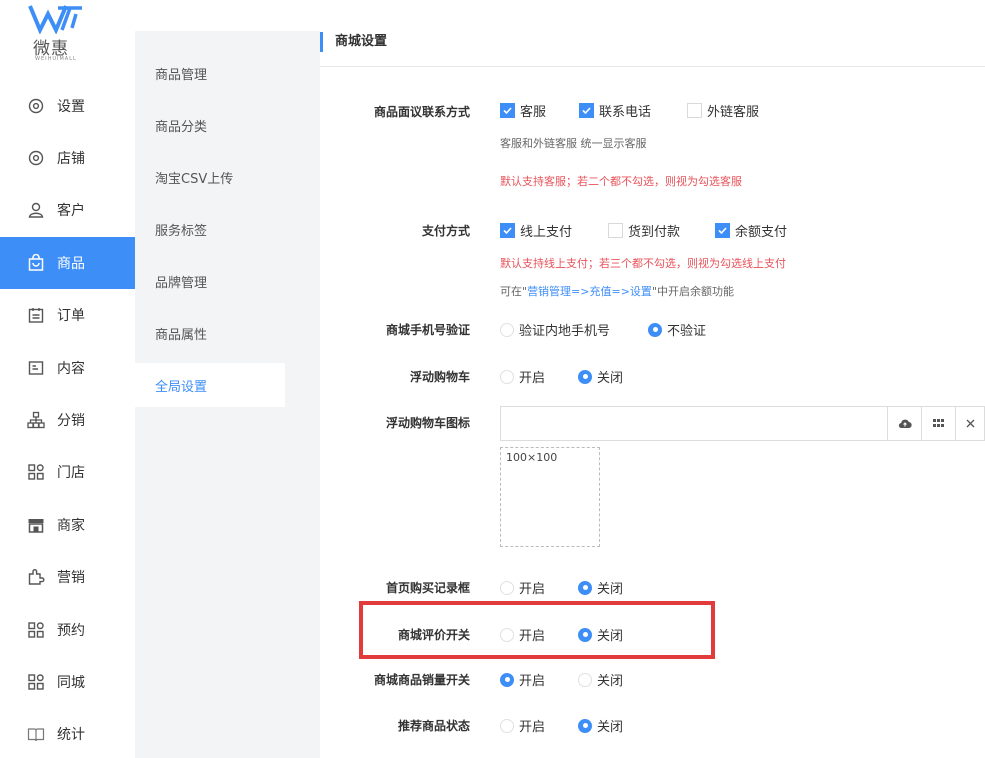 This screenshot has height=758, width=985. I want to click on nav-item-content: 内容, so click(67, 368).